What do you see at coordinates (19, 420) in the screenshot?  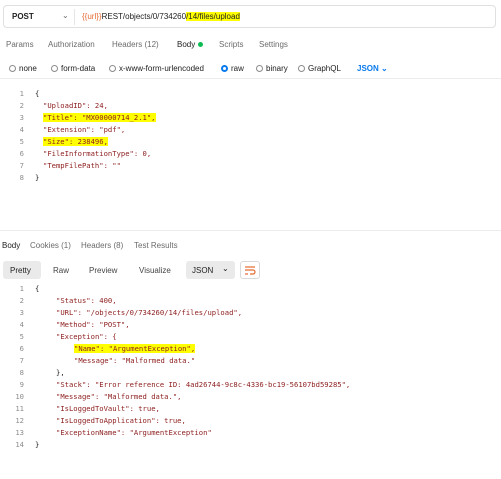 I see `line-number: 12` at bounding box center [19, 420].